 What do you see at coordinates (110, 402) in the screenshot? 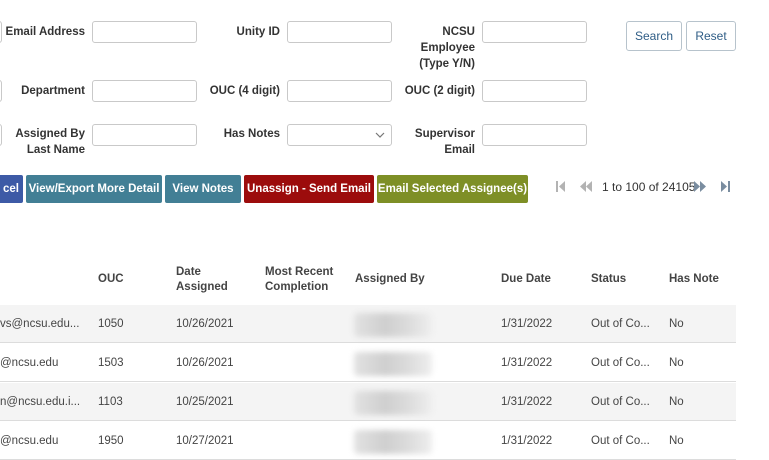
I see `ouc-cell: 1103` at bounding box center [110, 402].